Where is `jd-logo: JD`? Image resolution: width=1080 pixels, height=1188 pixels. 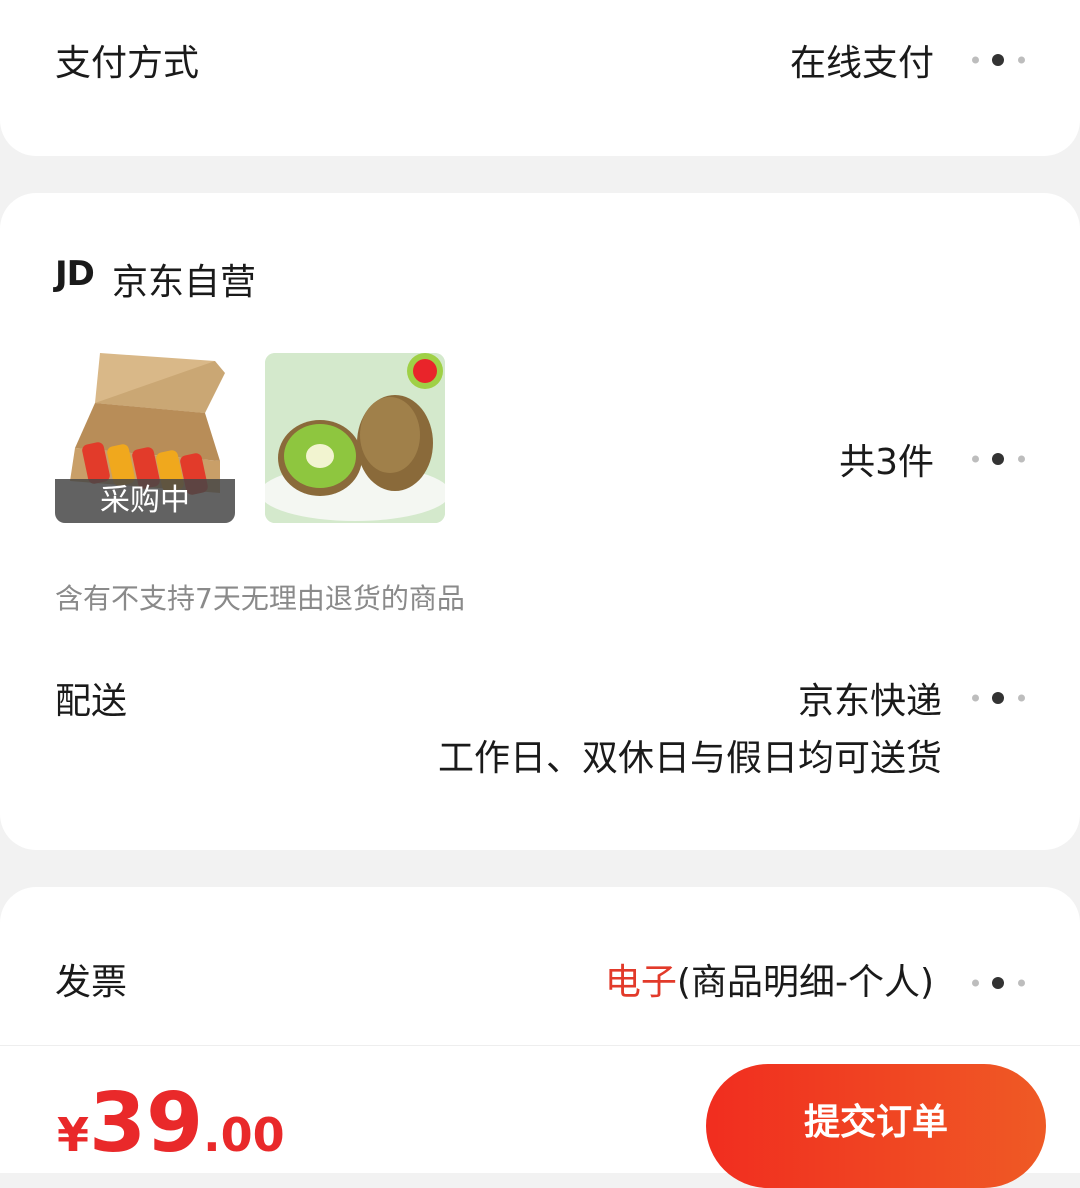 jd-logo: JD is located at coordinates (75, 274).